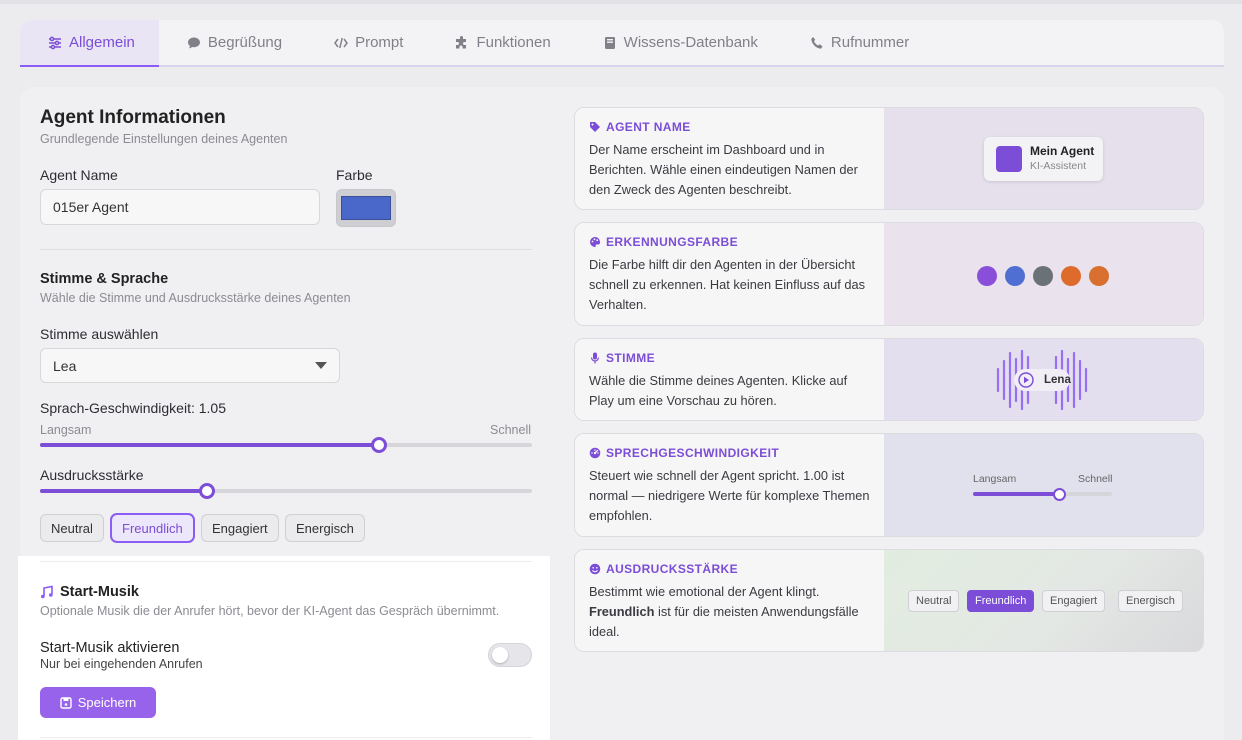 Image resolution: width=1242 pixels, height=740 pixels. What do you see at coordinates (1058, 166) in the screenshot?
I see `agent-preview-subtitle: KI-Assistent` at bounding box center [1058, 166].